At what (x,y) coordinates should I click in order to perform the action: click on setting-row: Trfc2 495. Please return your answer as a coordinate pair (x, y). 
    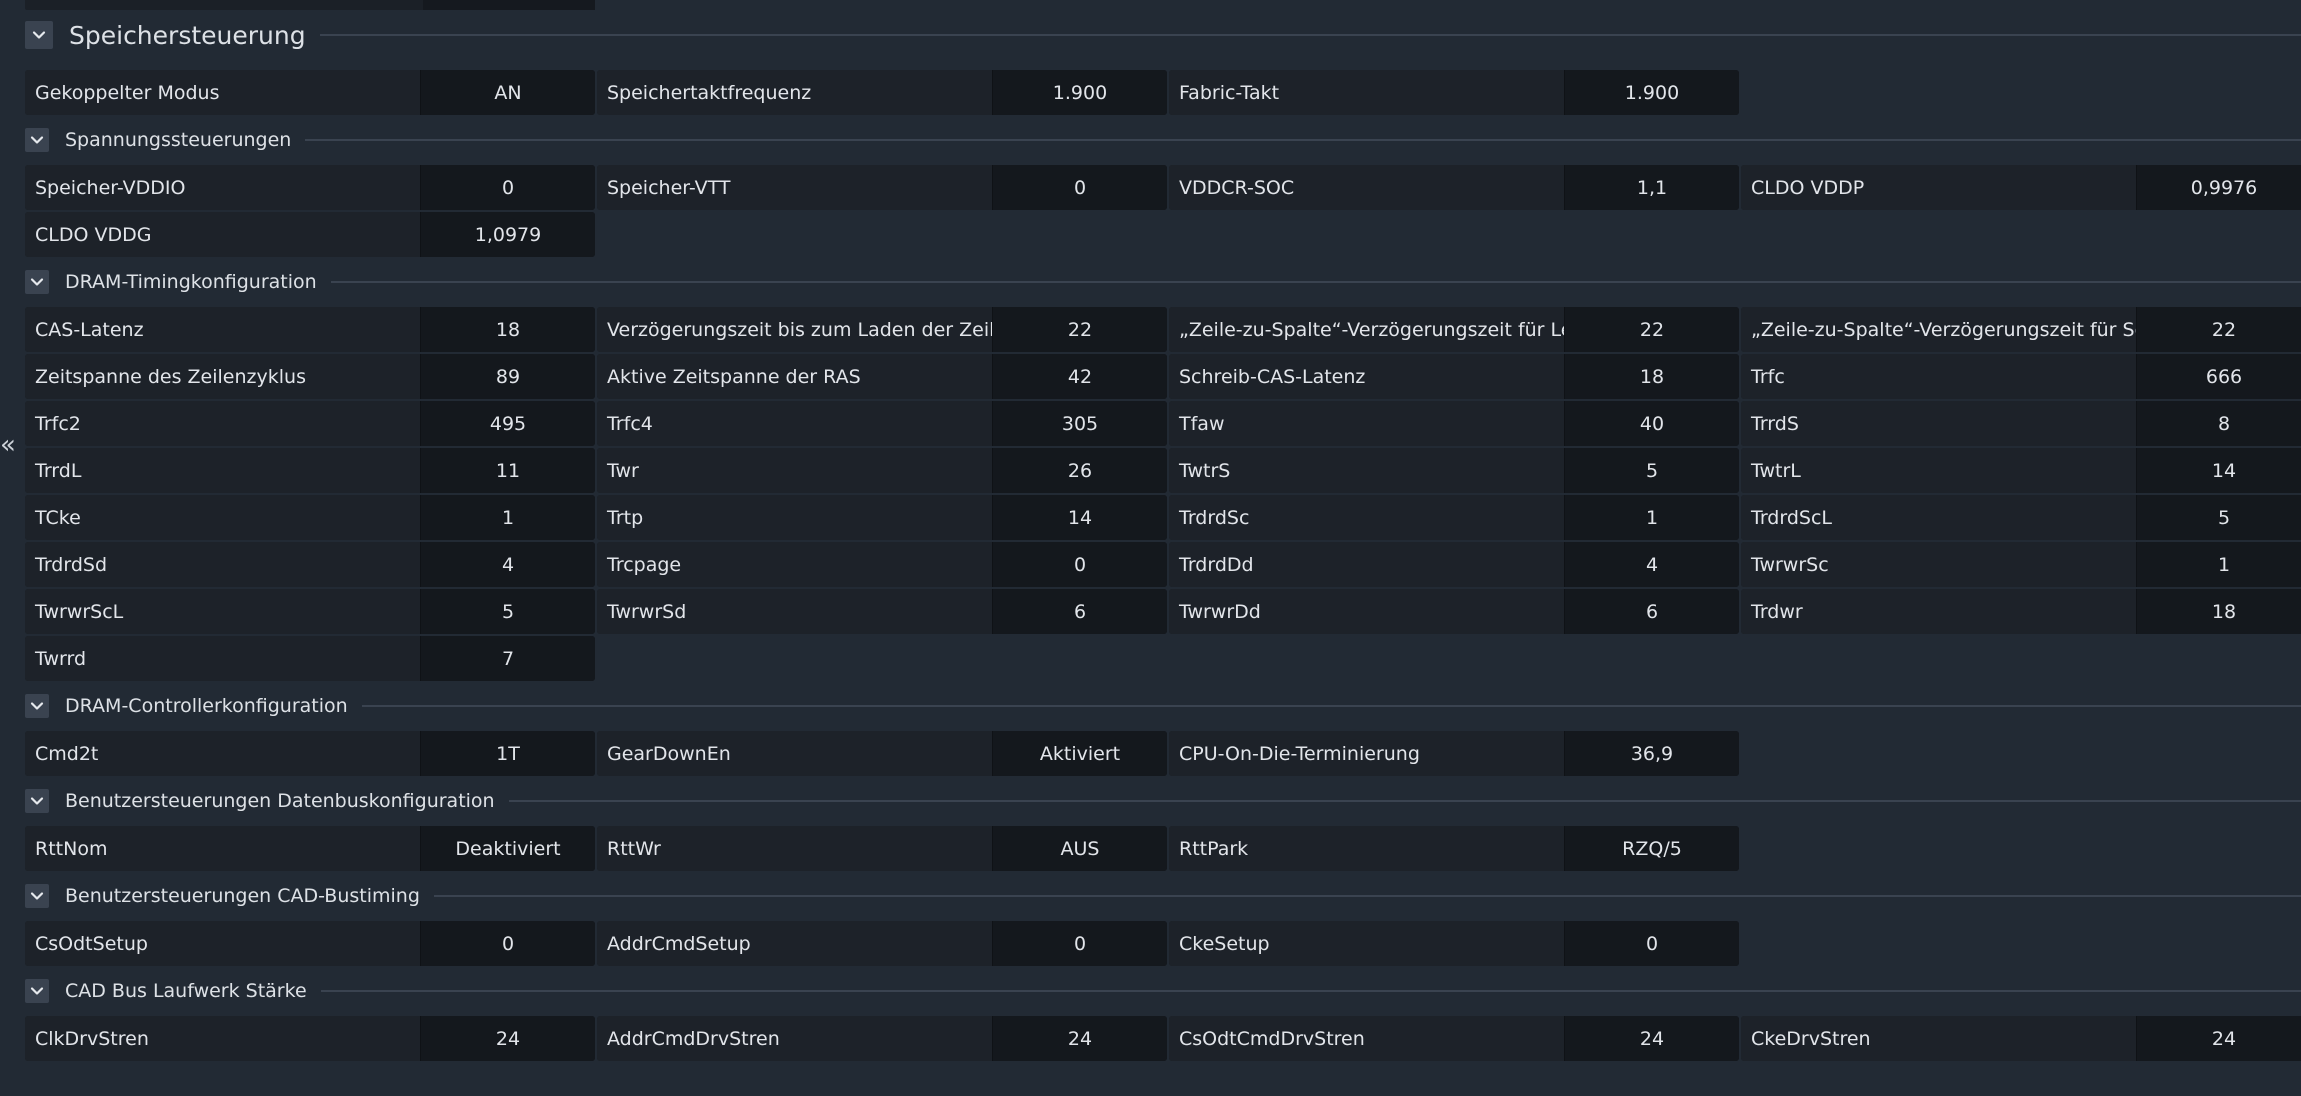
    Looking at the image, I should click on (310, 423).